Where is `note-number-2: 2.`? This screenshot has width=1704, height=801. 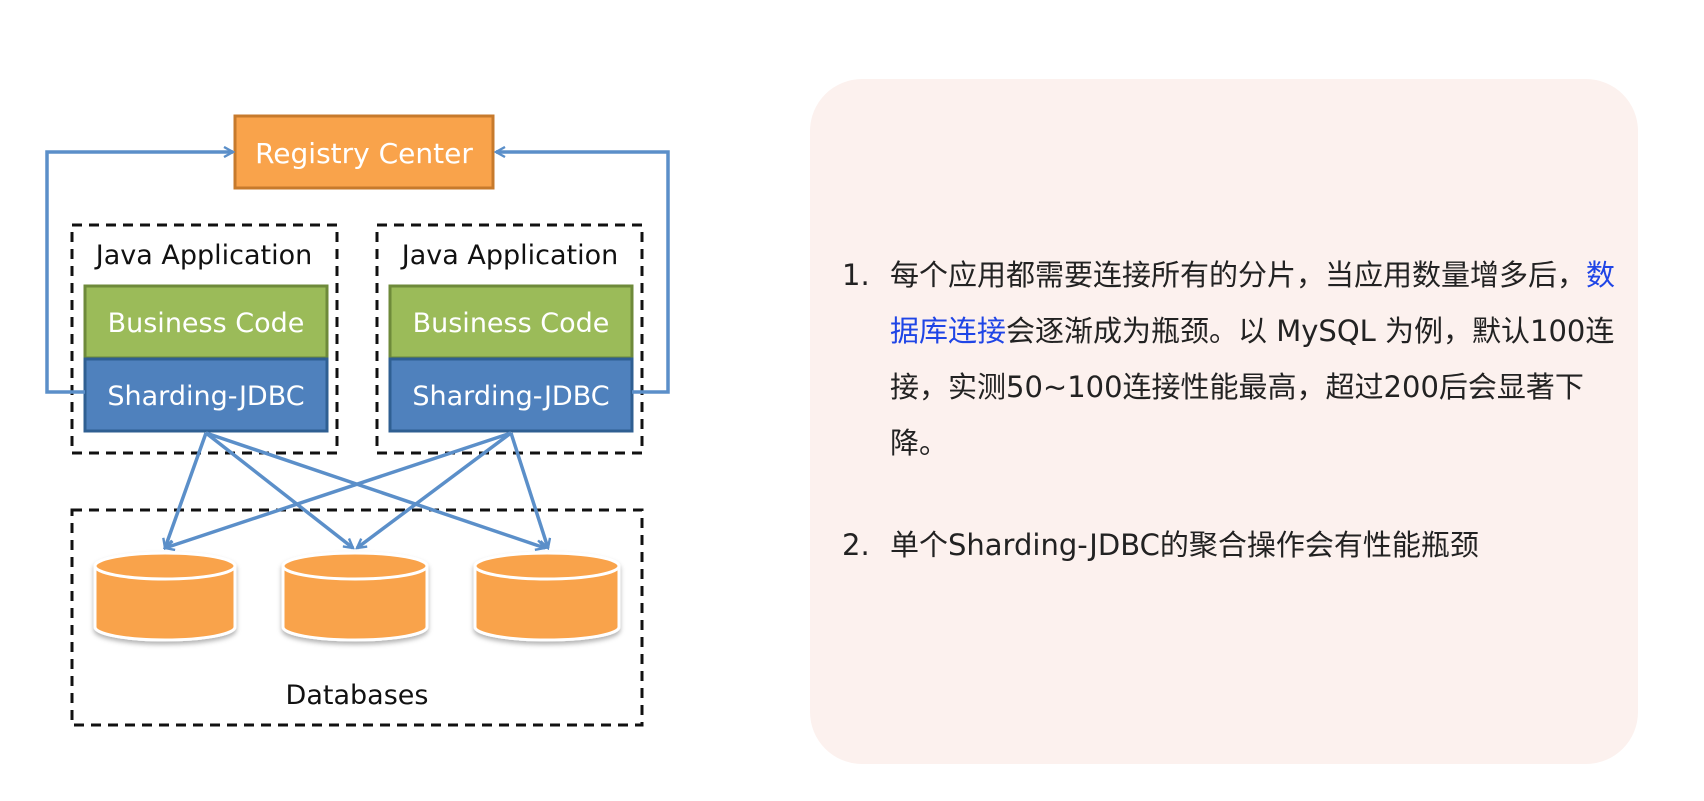
note-number-2: 2. is located at coordinates (856, 545).